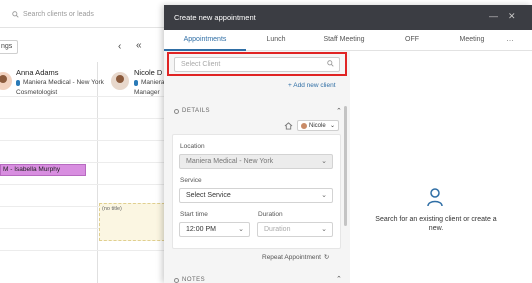 This screenshot has width=532, height=283. I want to click on modal-header: Create new appointment — ✕, so click(348, 17).